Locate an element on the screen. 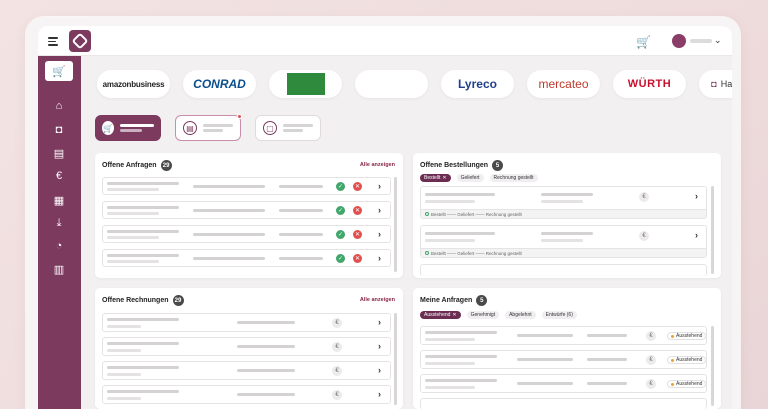 This screenshot has width=768, height=409. chip-ausstehend: Ausstehend ✕ is located at coordinates (440, 315).